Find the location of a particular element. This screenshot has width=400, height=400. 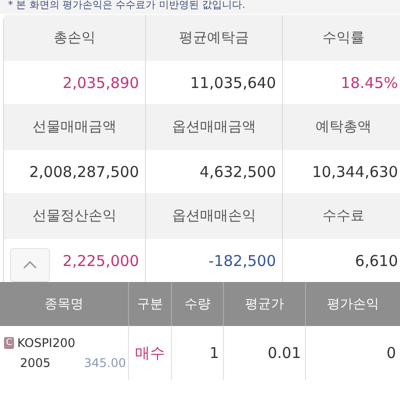

column-header: 구분 is located at coordinates (150, 304).